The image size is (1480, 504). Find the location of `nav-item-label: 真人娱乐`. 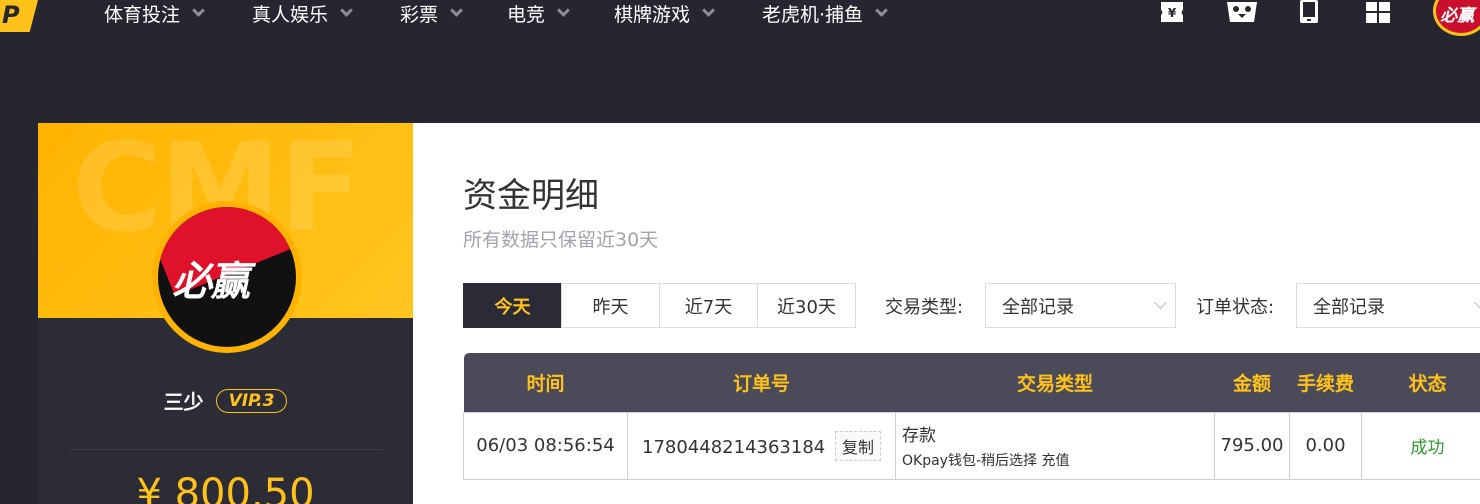

nav-item-label: 真人娱乐 is located at coordinates (290, 14).